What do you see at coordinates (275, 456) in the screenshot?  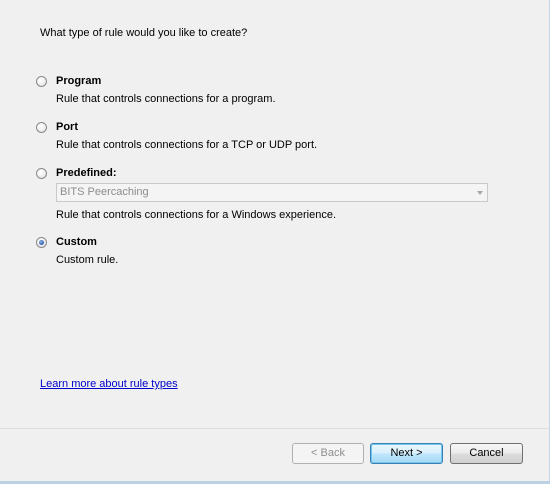 I see `wizard-footer: < Back Next > Cancel` at bounding box center [275, 456].